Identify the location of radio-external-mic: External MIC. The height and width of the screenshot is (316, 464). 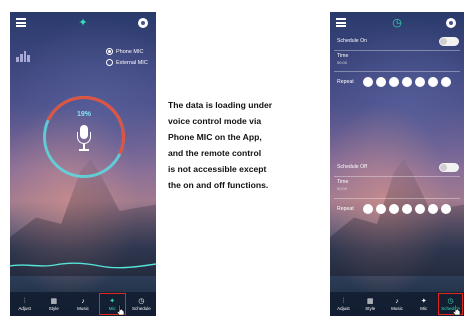
(127, 62).